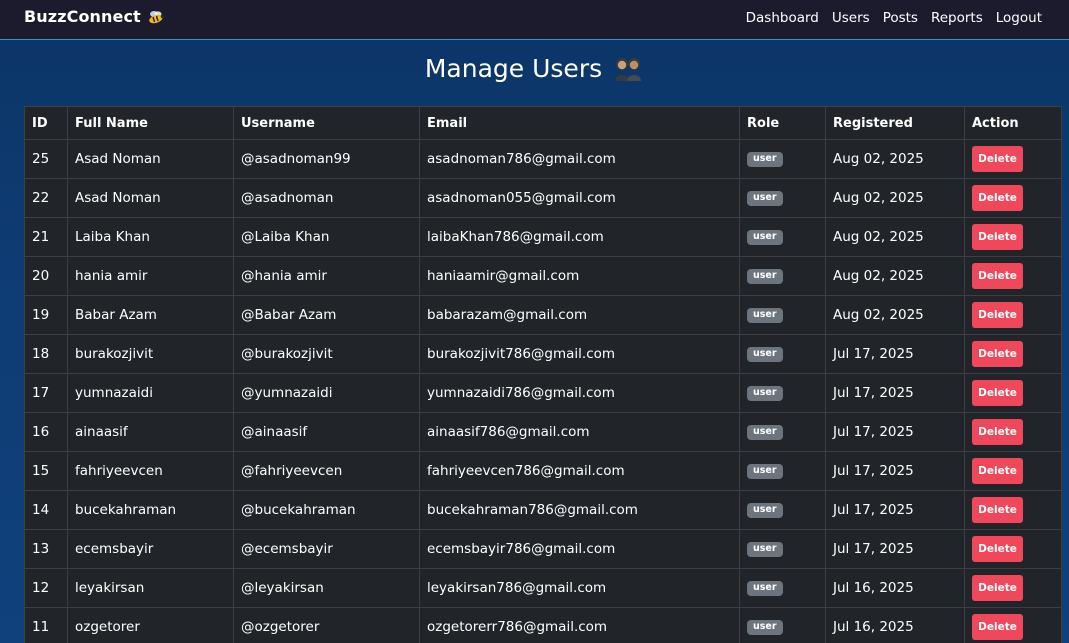 The height and width of the screenshot is (643, 1069). Describe the element at coordinates (150, 276) in the screenshot. I see `cell-full-name: hania amir` at that location.